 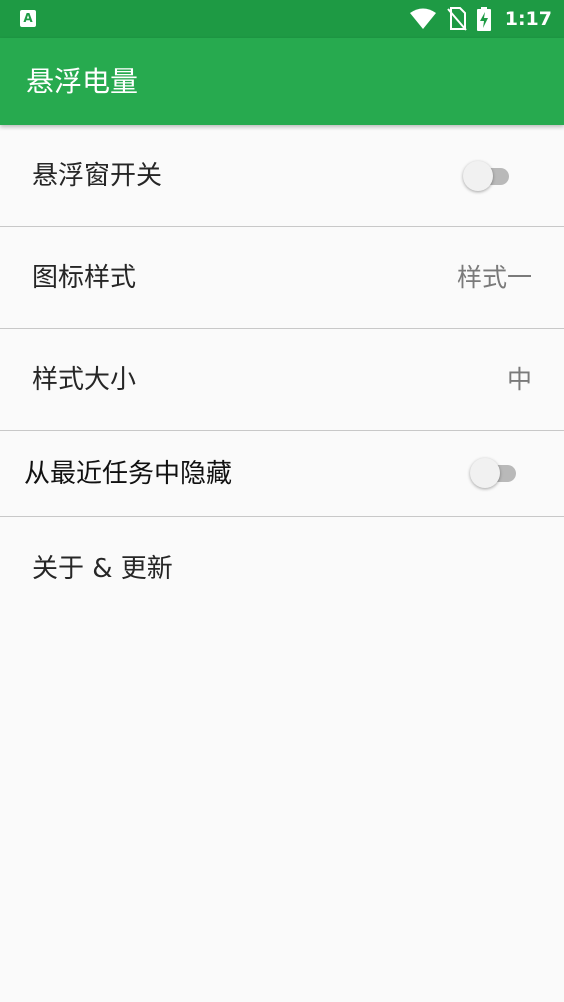 What do you see at coordinates (528, 19) in the screenshot?
I see `status-time: 1:17` at bounding box center [528, 19].